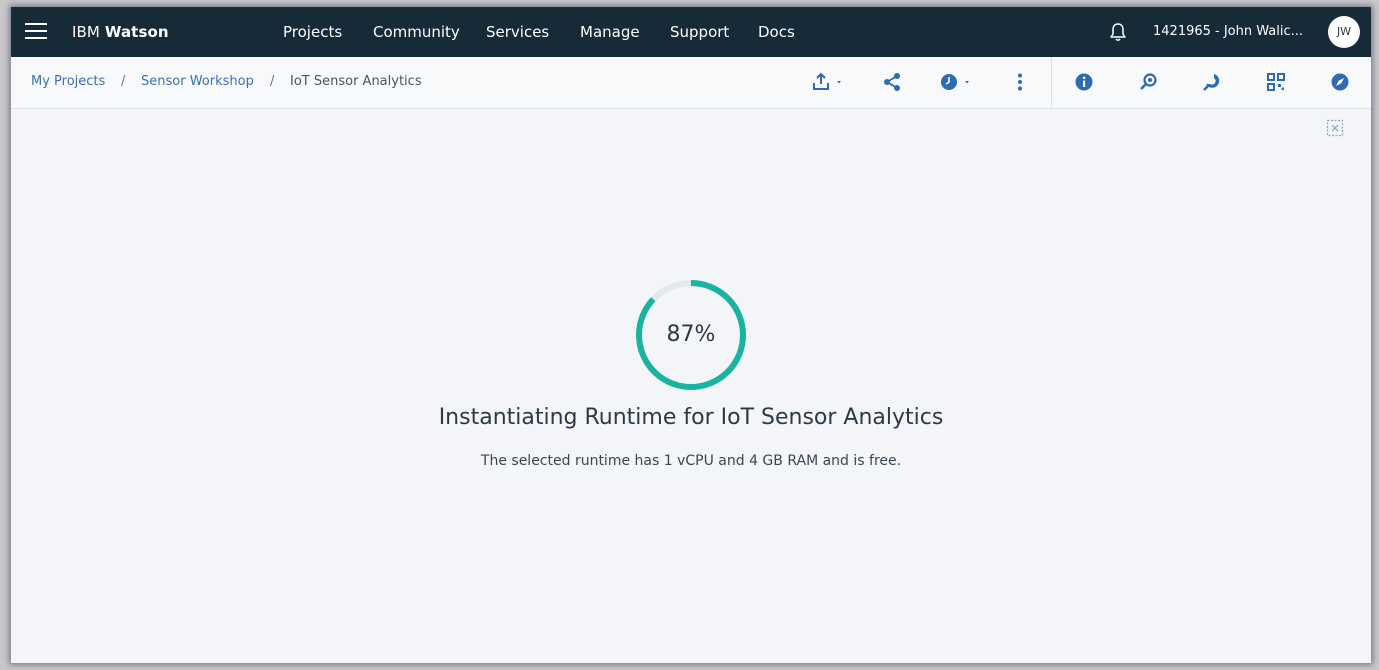 This screenshot has width=1379, height=670. I want to click on assets-icon, so click(1276, 82).